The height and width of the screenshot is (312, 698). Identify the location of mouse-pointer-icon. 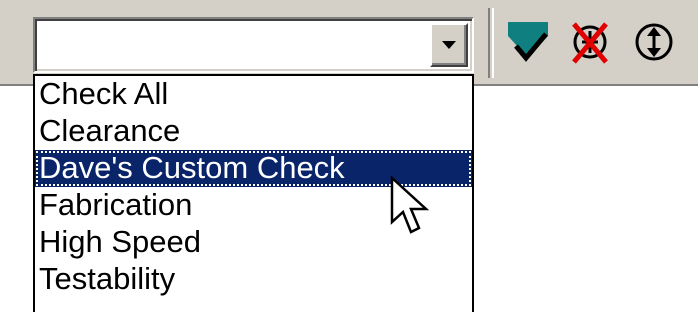
(410, 205).